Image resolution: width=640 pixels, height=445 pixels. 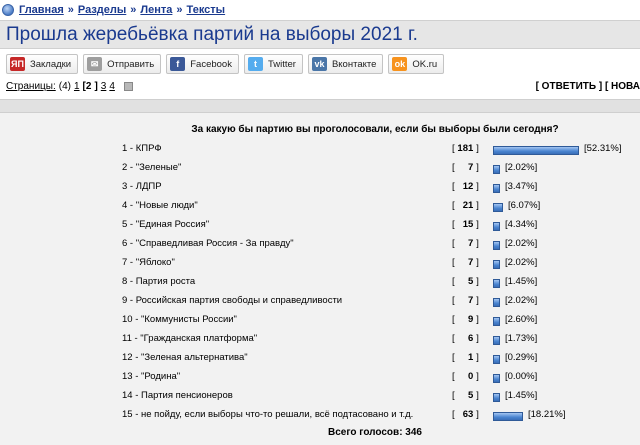 I want to click on poll-option-votes: 12, so click(x=468, y=186).